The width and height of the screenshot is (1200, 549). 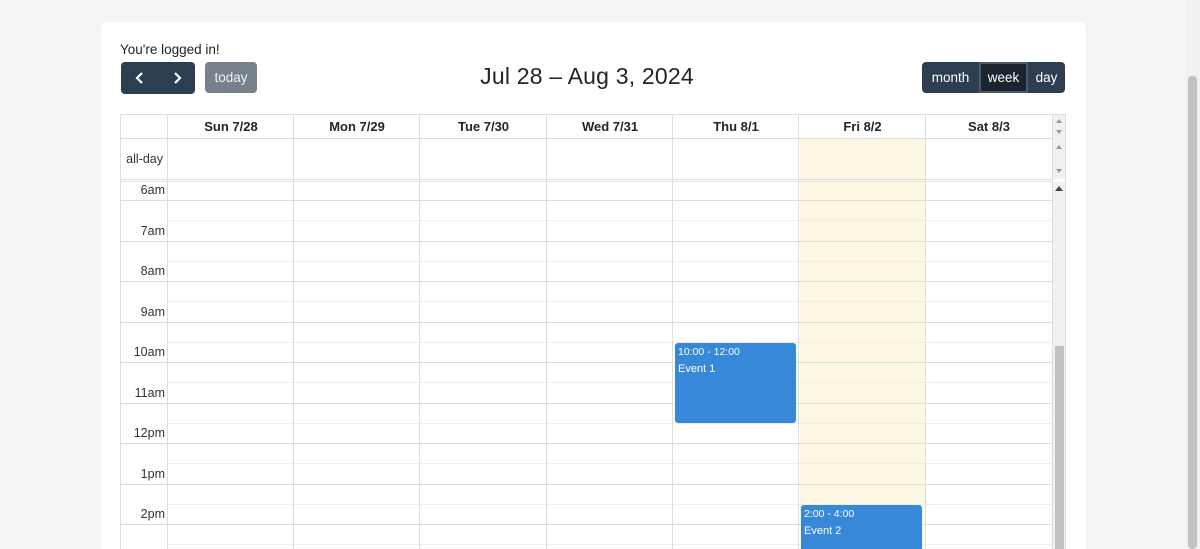 I want to click on event-time: 10:00 - 12:00, so click(x=709, y=352).